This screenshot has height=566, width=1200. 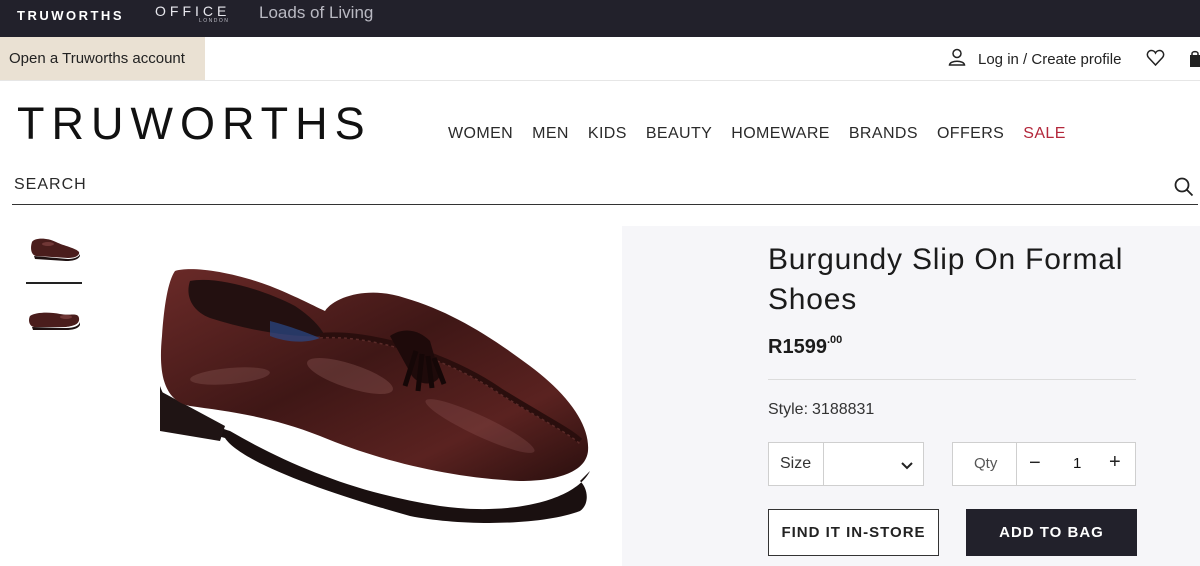 I want to click on active-thumbnail-indicator, so click(x=54, y=283).